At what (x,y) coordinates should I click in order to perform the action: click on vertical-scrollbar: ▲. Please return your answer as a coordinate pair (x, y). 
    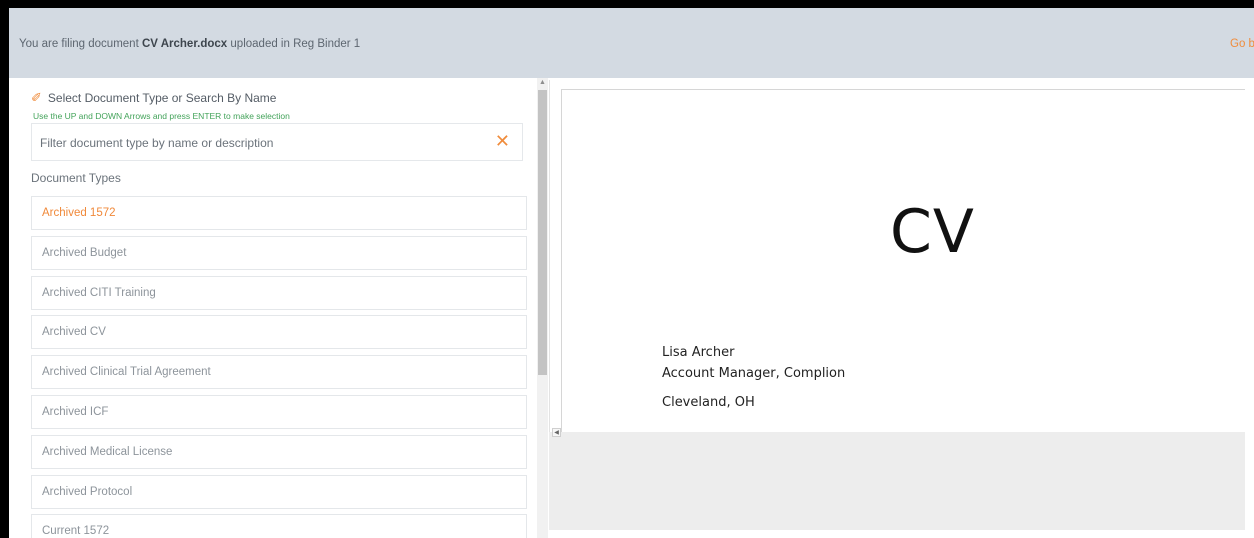
    Looking at the image, I should click on (542, 308).